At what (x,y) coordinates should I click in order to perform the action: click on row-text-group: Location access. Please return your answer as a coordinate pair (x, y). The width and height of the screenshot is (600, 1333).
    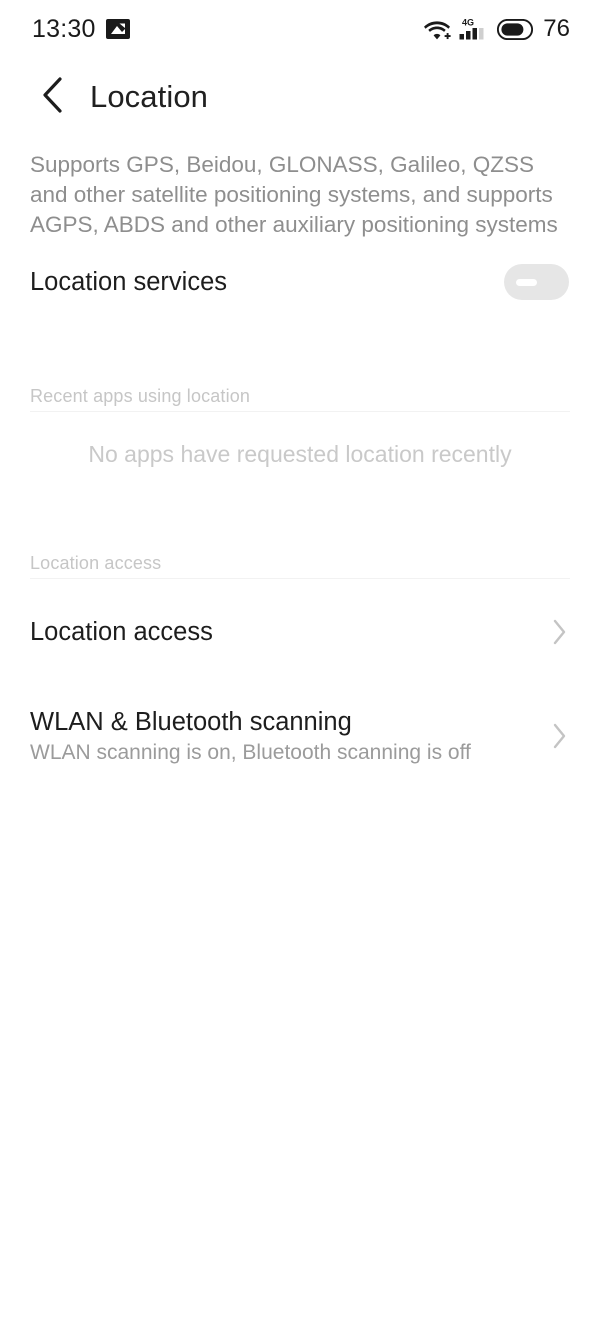
    Looking at the image, I should click on (121, 632).